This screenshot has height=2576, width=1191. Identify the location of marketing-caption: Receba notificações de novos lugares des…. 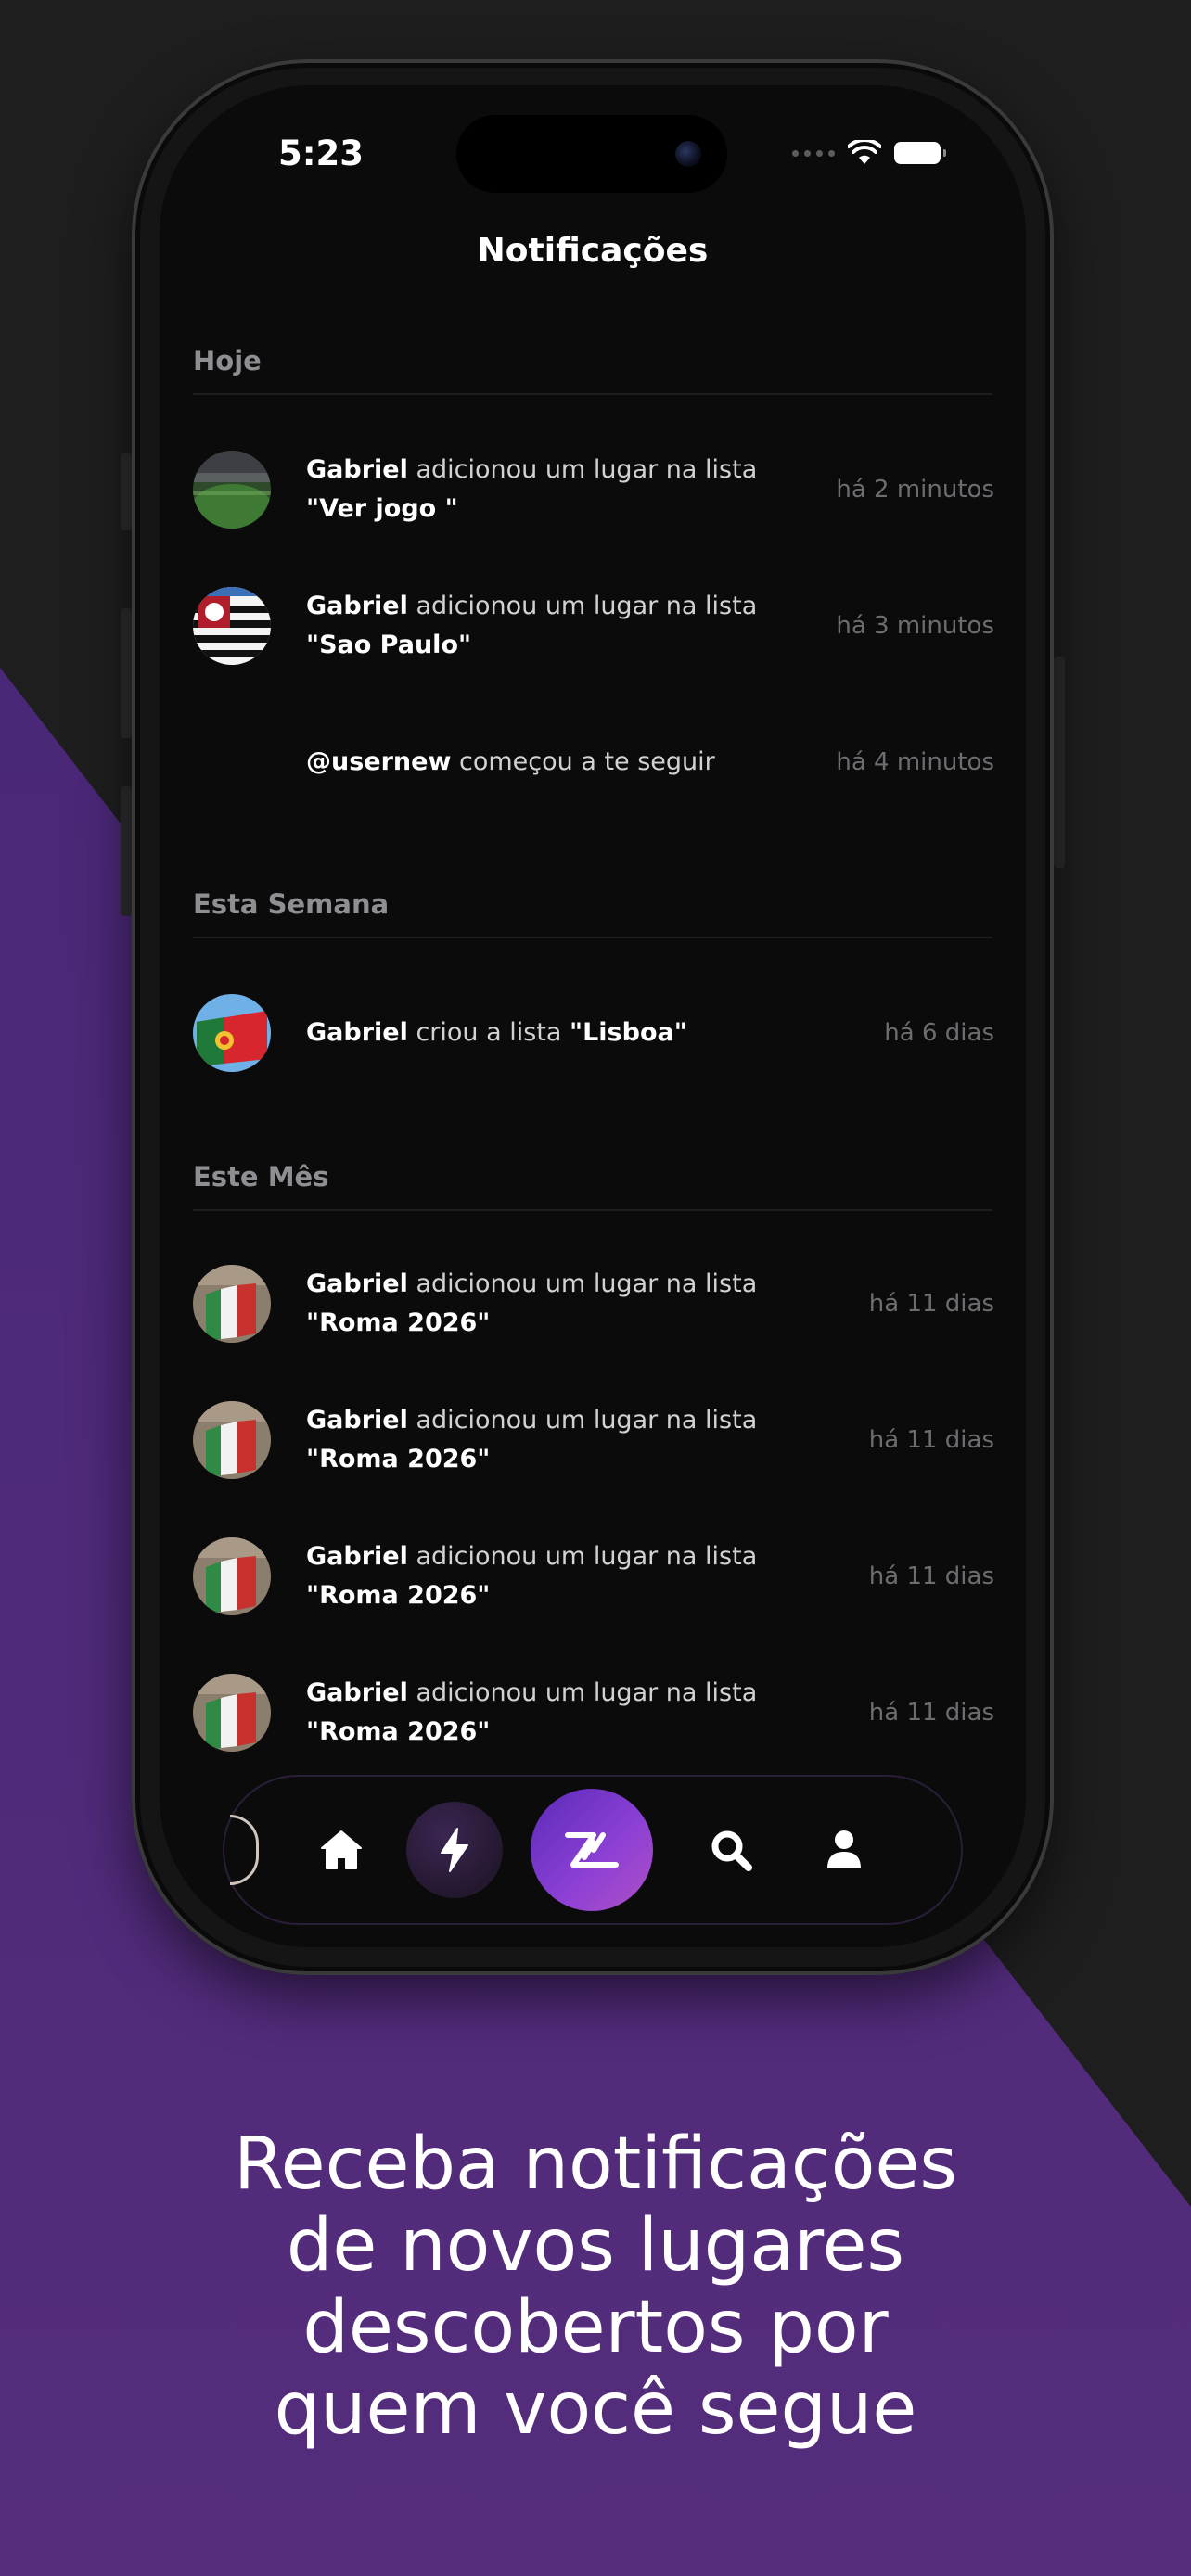
(595, 2286).